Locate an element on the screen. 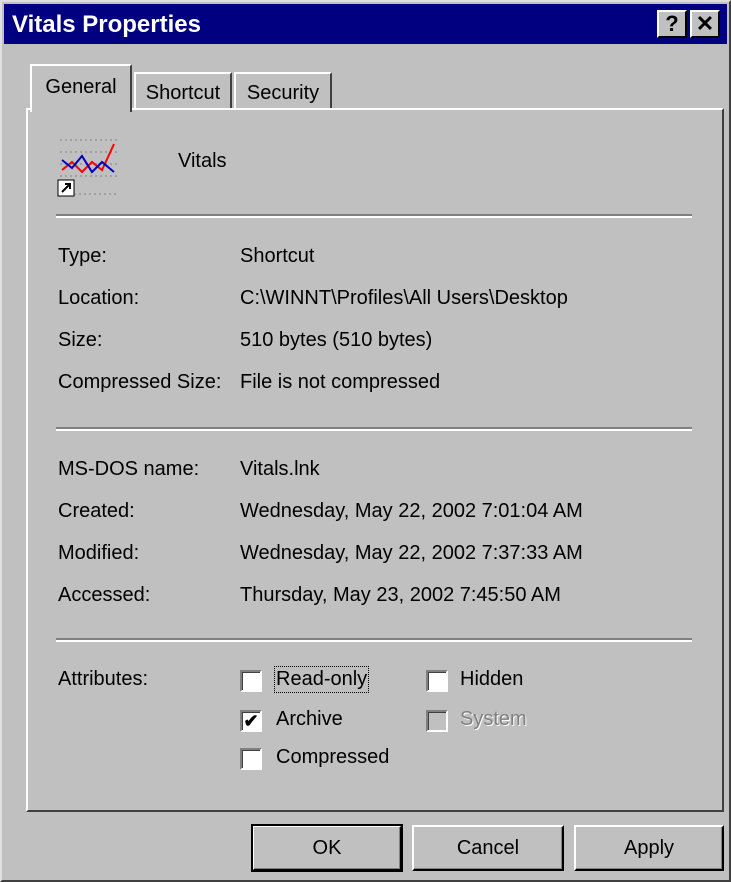 The height and width of the screenshot is (882, 731). close-icon: ✕ is located at coordinates (705, 23).